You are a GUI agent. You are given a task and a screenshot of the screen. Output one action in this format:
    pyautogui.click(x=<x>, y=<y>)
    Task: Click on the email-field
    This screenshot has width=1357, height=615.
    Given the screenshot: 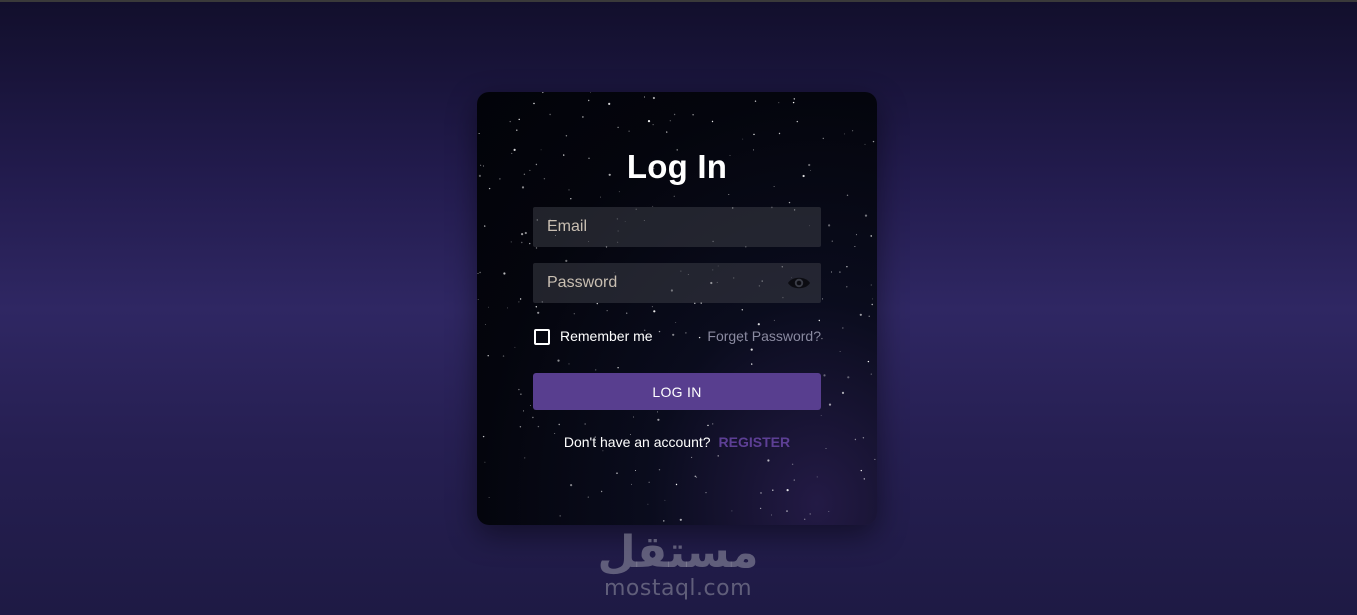 What is the action you would take?
    pyautogui.click(x=677, y=227)
    